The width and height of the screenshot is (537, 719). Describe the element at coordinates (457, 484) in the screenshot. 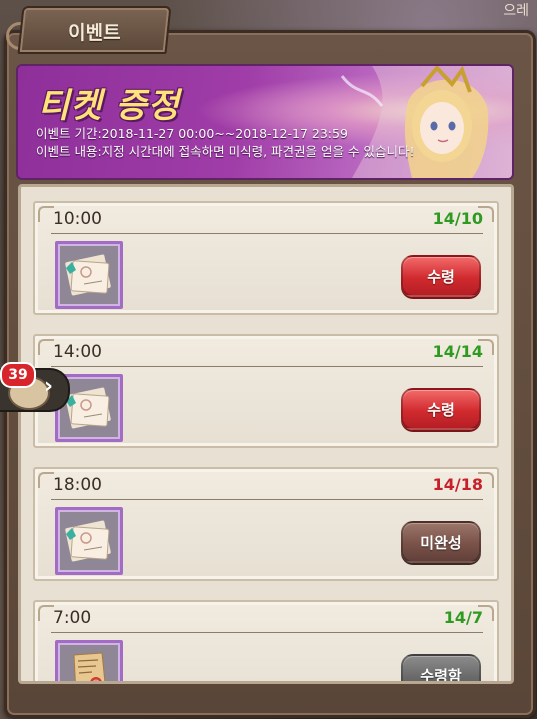

I see `reward-progress: 14/18` at that location.